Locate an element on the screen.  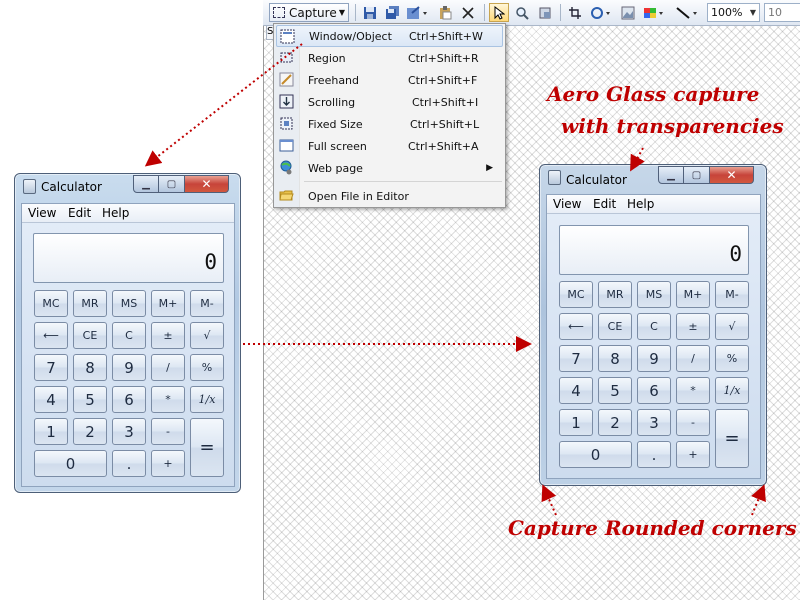
resize-icon is located at coordinates (575, 12).